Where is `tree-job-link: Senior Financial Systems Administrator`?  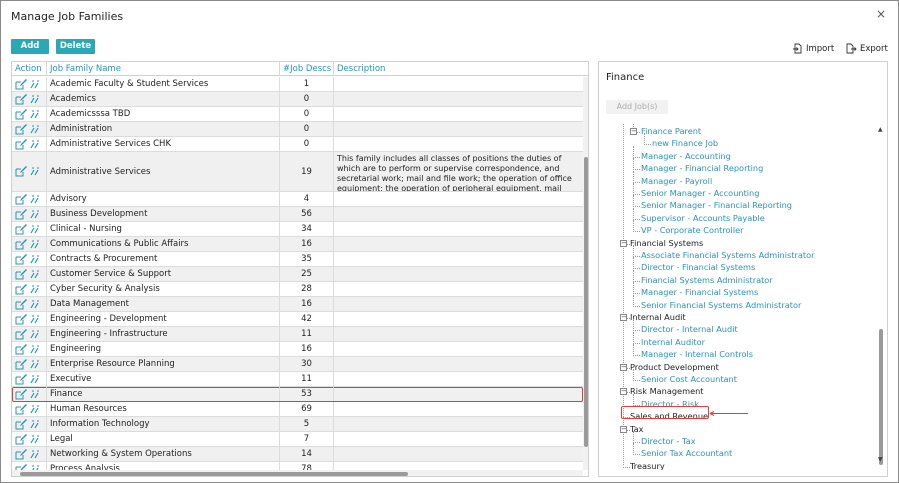
tree-job-link: Senior Financial Systems Administrator is located at coordinates (721, 305).